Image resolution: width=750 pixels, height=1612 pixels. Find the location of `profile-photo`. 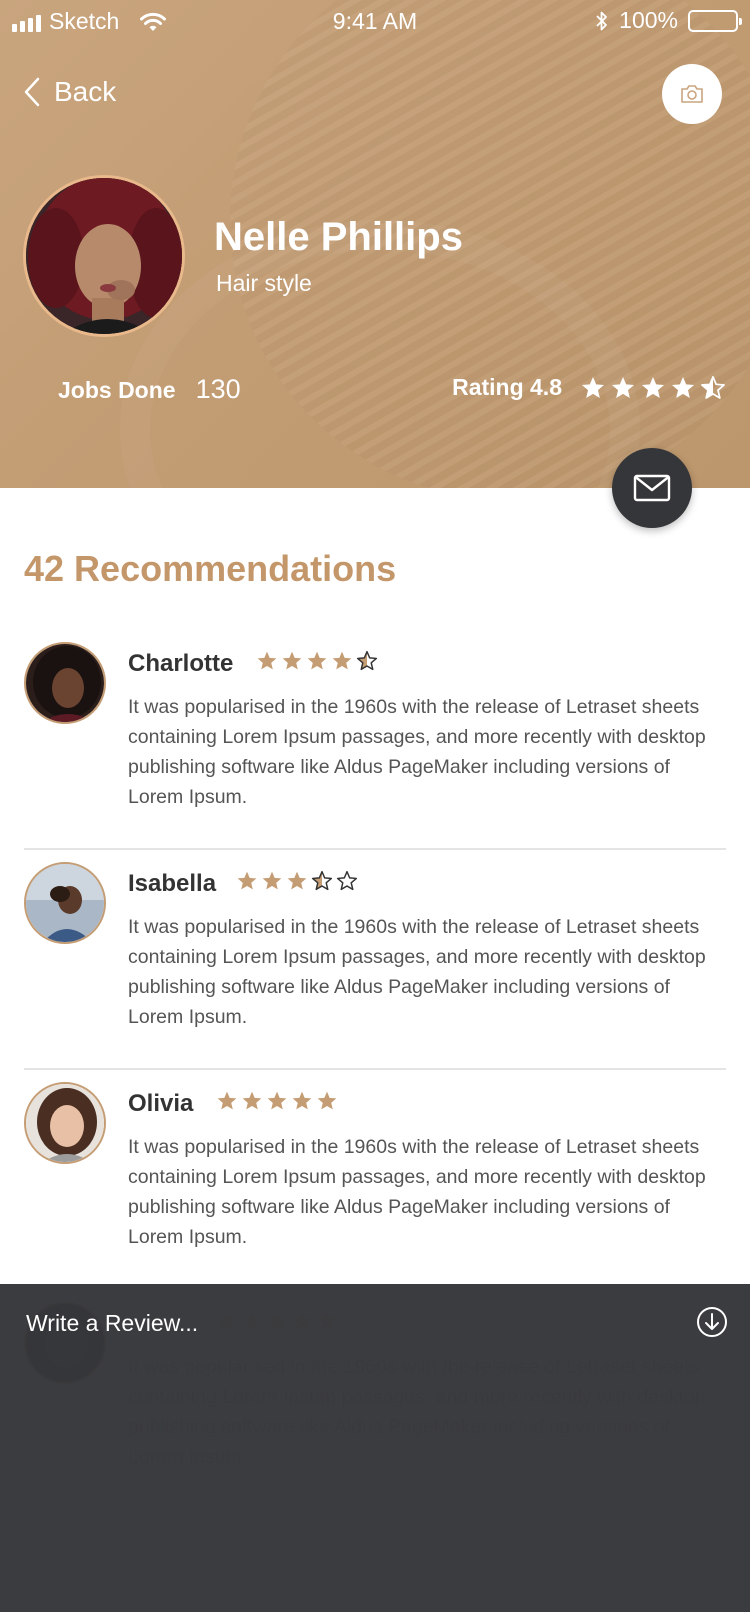

profile-photo is located at coordinates (104, 256).